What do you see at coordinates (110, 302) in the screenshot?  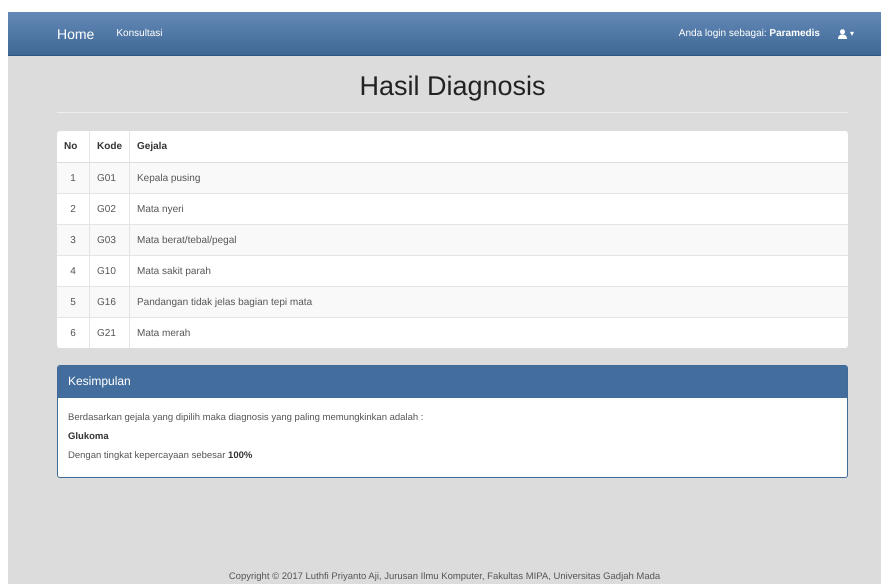 I see `table-cell: G16` at bounding box center [110, 302].